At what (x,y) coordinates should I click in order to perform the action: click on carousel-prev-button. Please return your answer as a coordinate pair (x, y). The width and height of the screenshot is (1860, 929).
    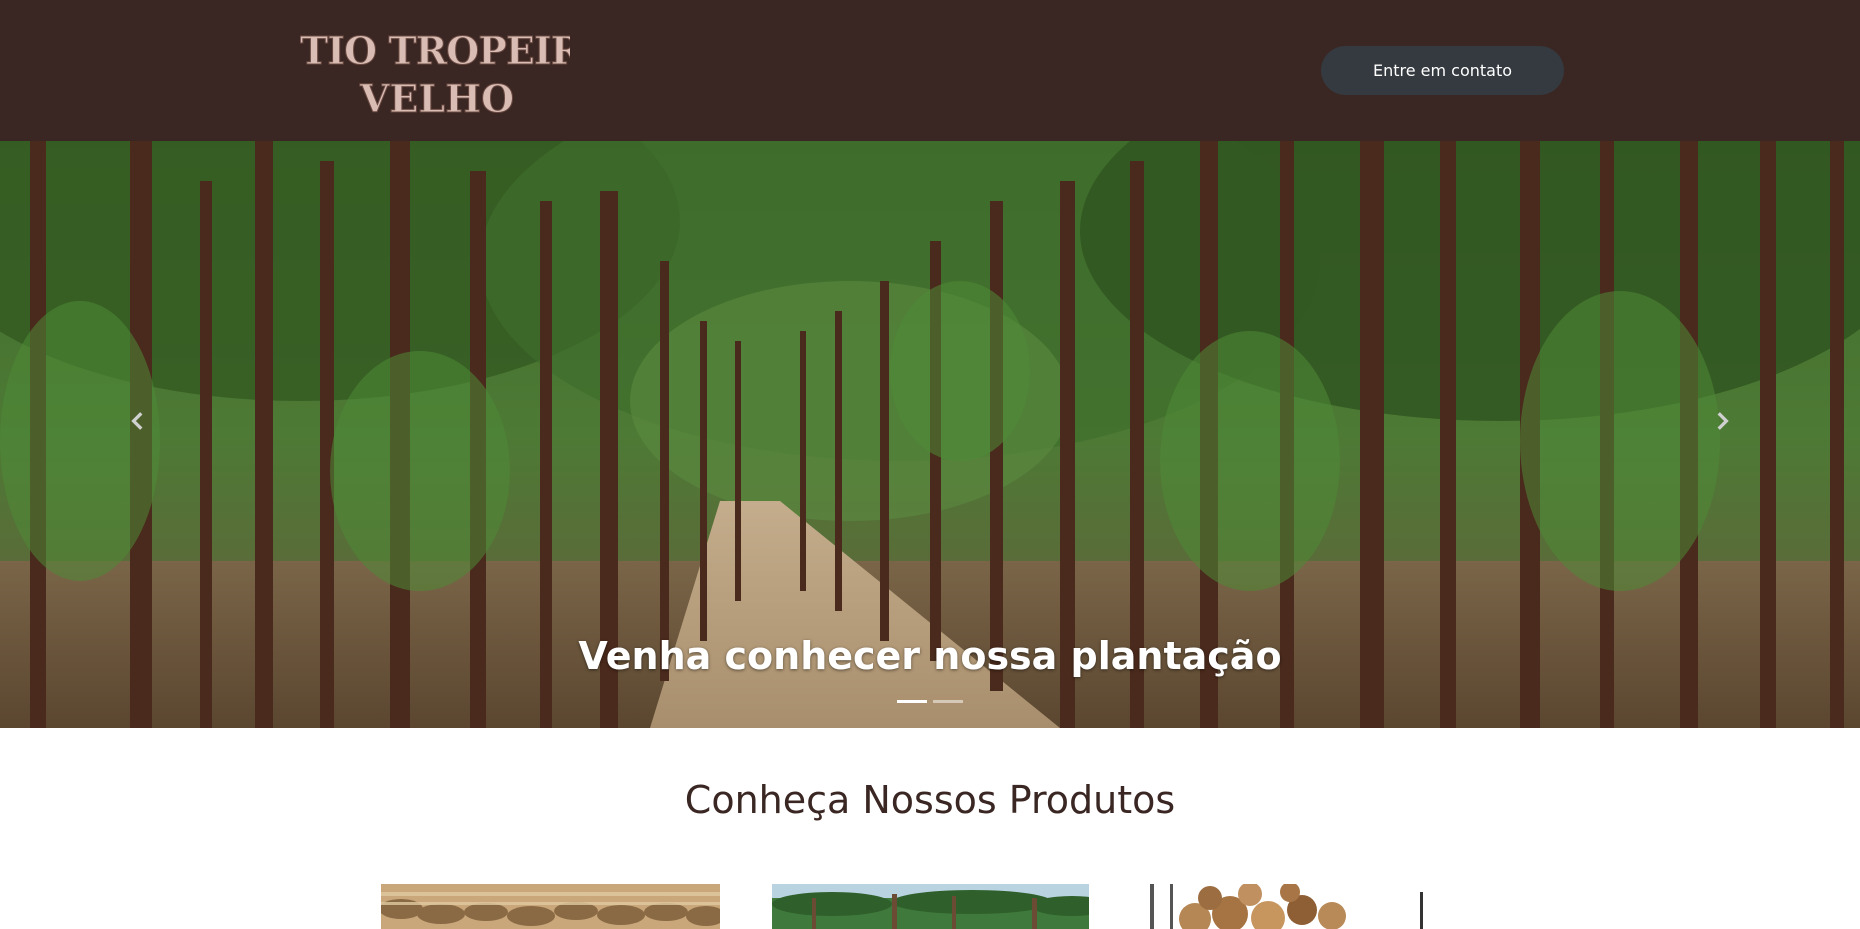
    Looking at the image, I should click on (138, 421).